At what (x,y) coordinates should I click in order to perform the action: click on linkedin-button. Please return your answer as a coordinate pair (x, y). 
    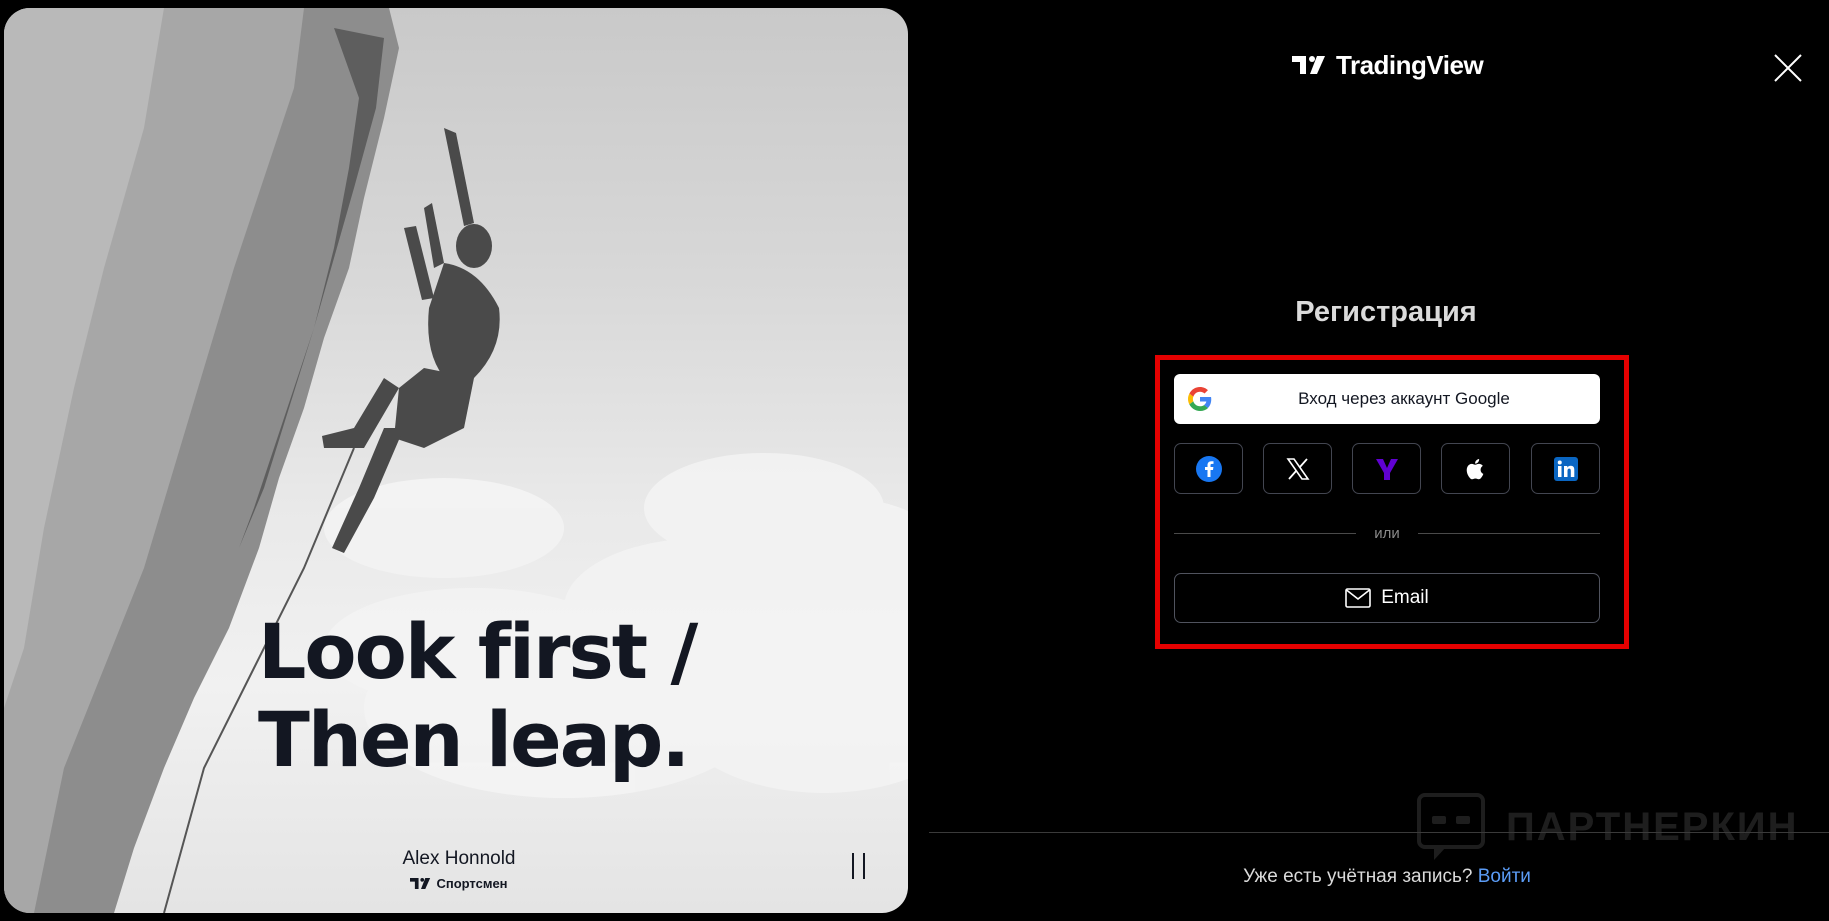
    Looking at the image, I should click on (1565, 468).